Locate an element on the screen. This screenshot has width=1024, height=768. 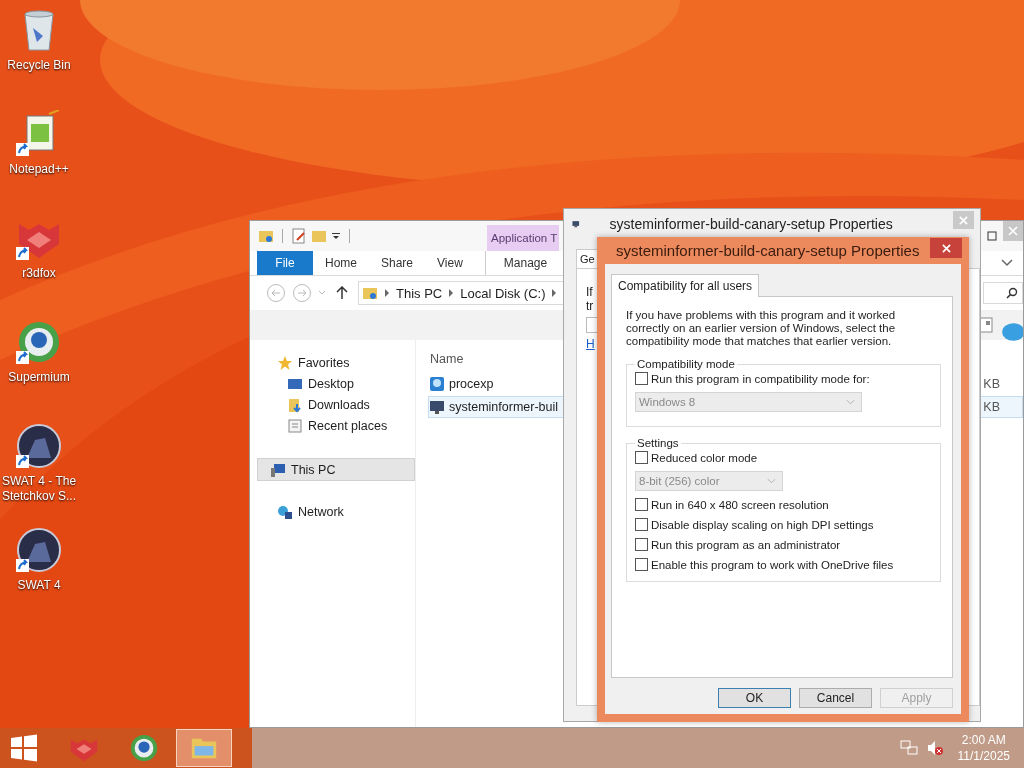
group-title: Compatibility mode is located at coordinates (686, 364).